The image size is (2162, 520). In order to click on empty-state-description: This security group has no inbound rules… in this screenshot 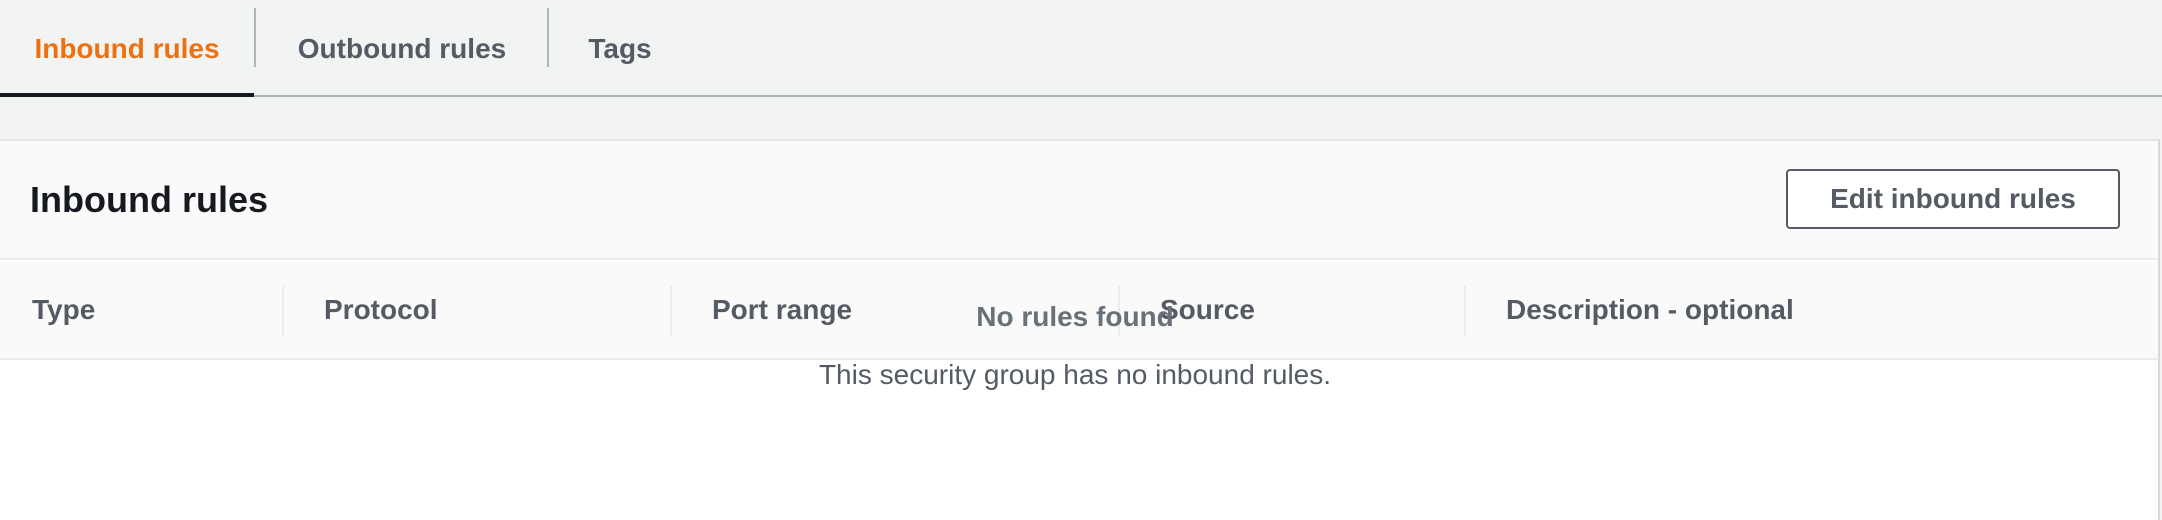, I will do `click(1075, 374)`.